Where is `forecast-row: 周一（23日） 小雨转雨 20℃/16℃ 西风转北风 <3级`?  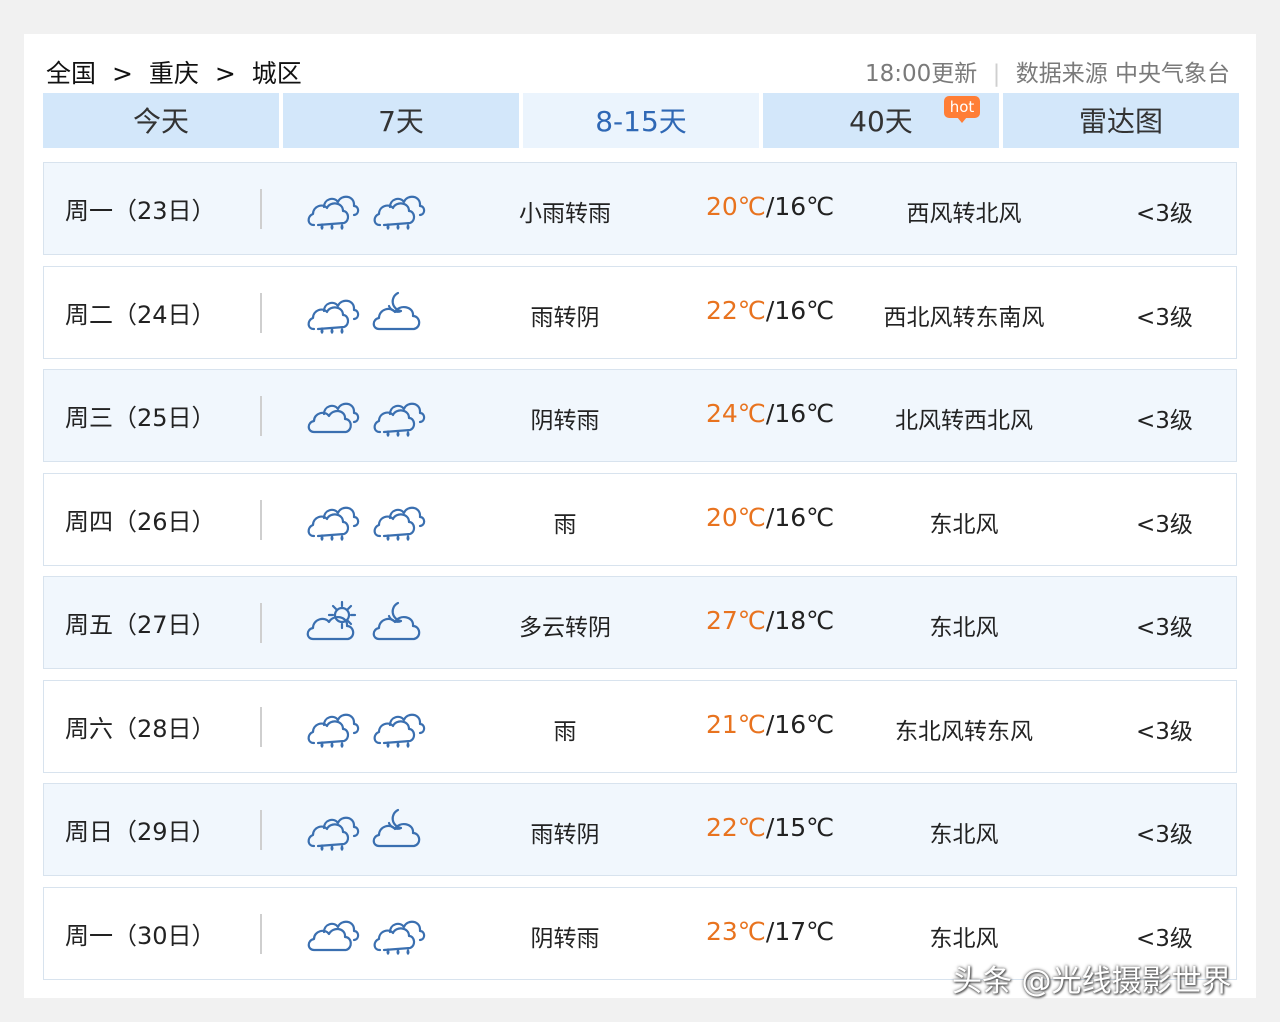
forecast-row: 周一（23日） 小雨转雨 20℃/16℃ 西风转北风 <3级 is located at coordinates (640, 208).